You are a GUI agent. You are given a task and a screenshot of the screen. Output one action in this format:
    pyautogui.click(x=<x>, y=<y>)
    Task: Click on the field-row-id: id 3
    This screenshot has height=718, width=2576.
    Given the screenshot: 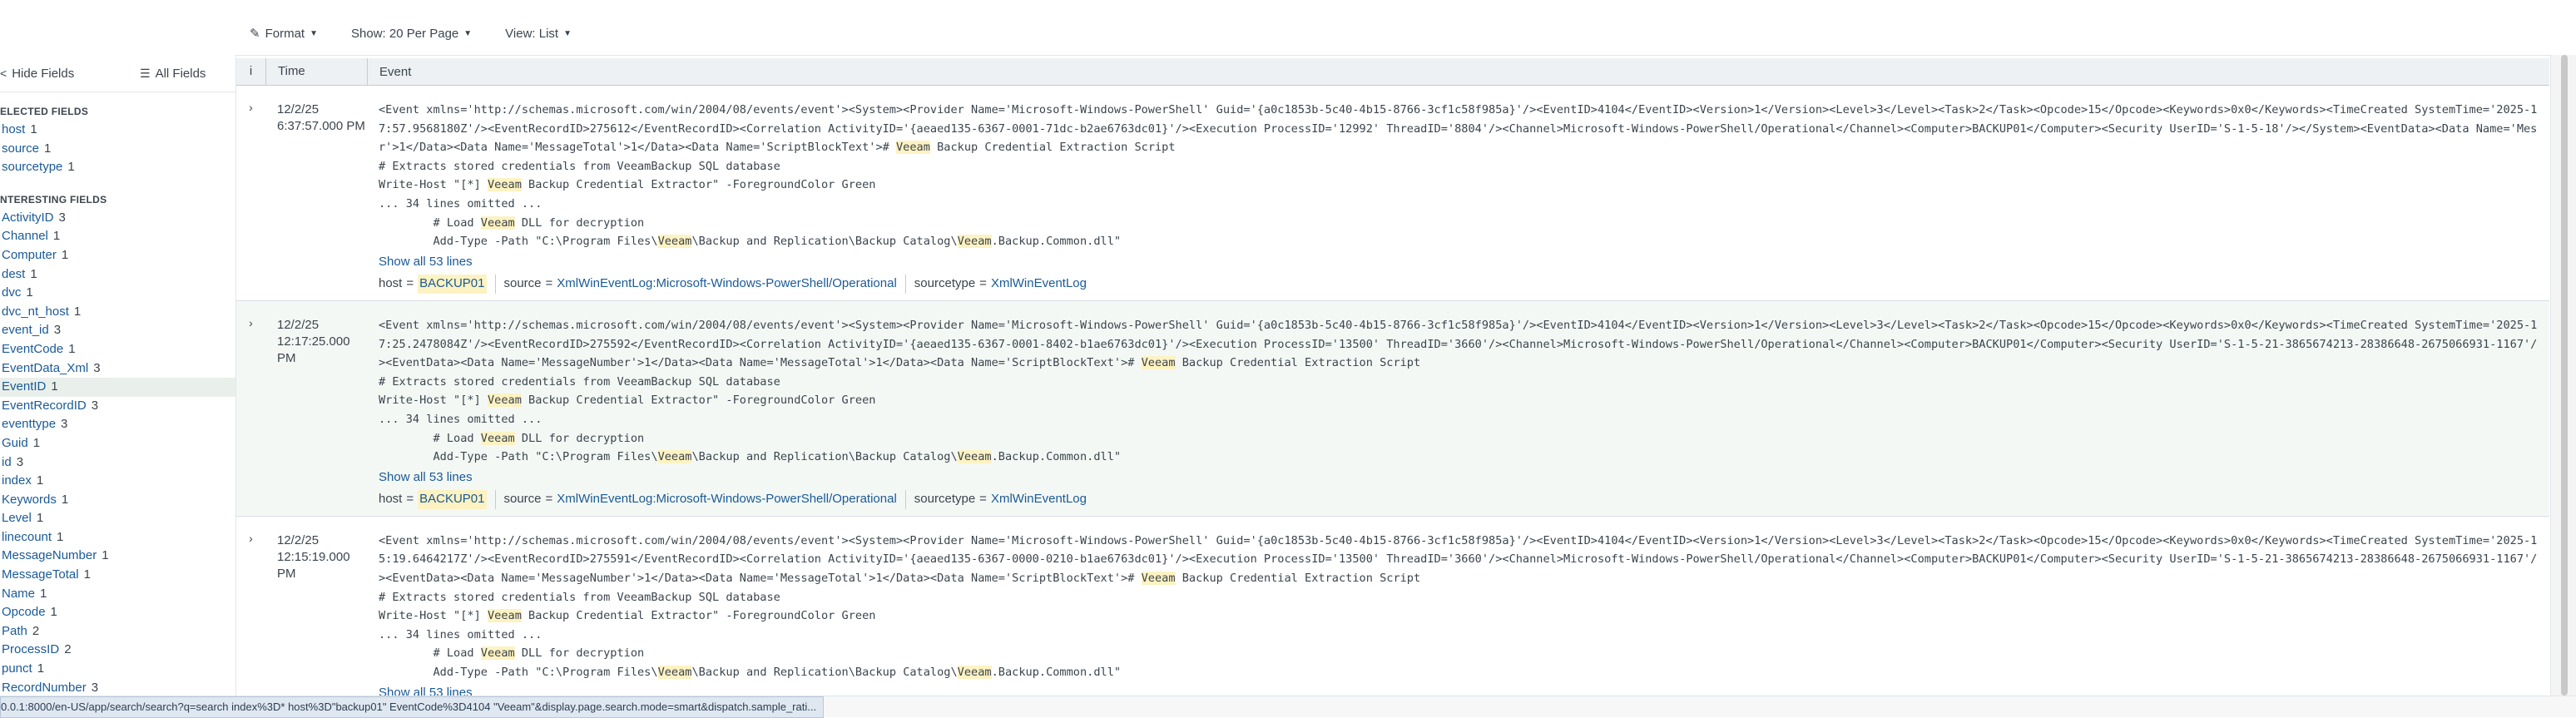 What is the action you would take?
    pyautogui.click(x=117, y=463)
    